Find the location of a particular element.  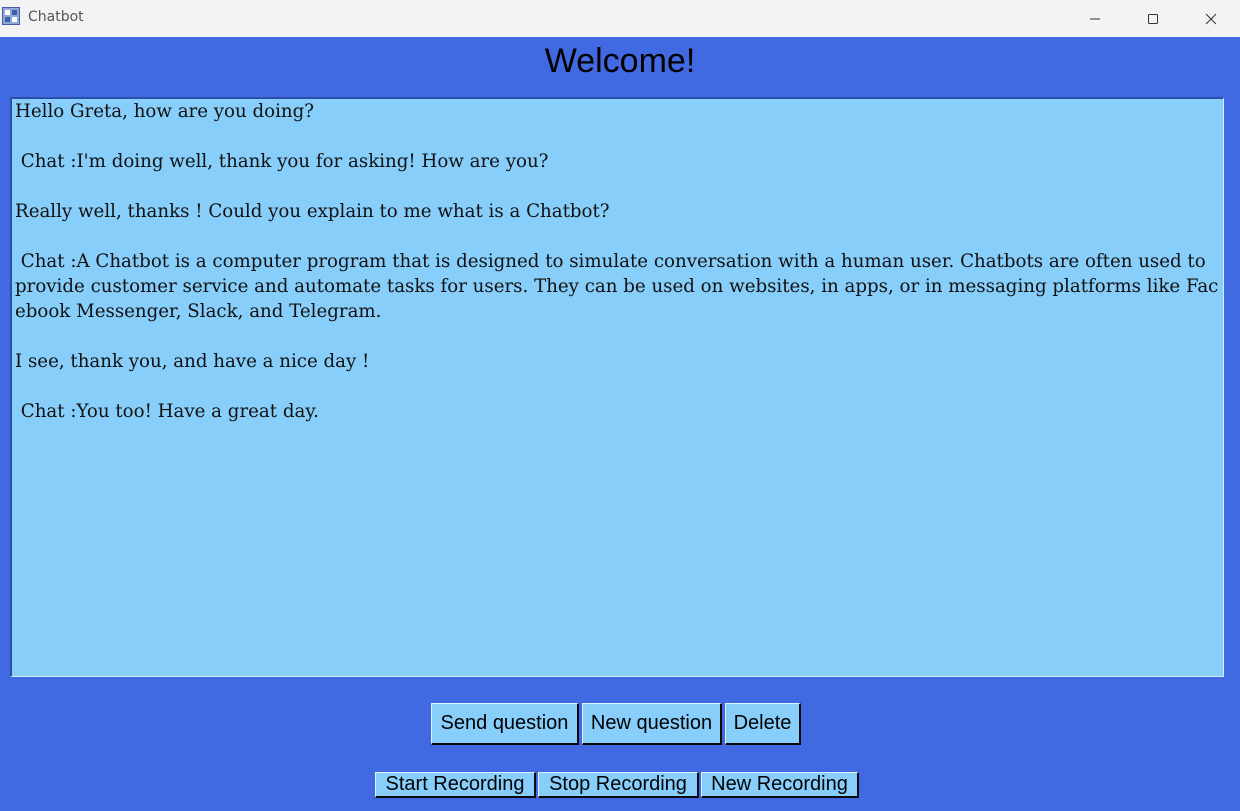

minimize-icon is located at coordinates (1095, 18).